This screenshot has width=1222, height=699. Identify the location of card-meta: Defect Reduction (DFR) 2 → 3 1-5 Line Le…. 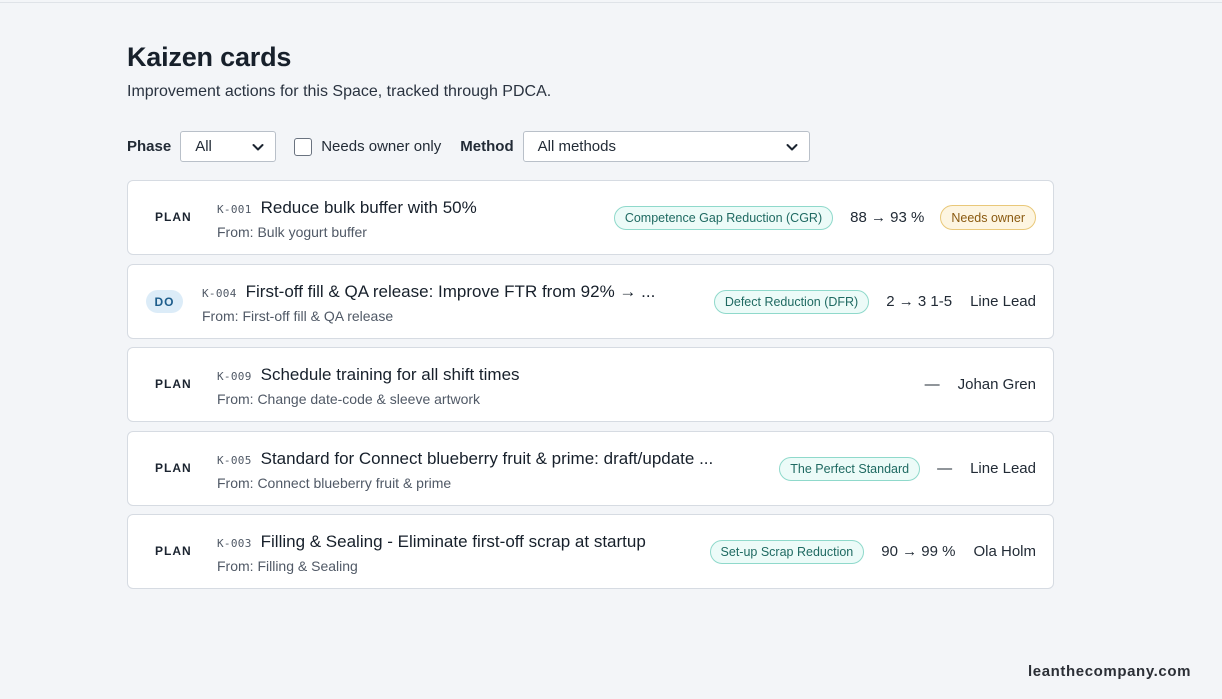
(874, 301).